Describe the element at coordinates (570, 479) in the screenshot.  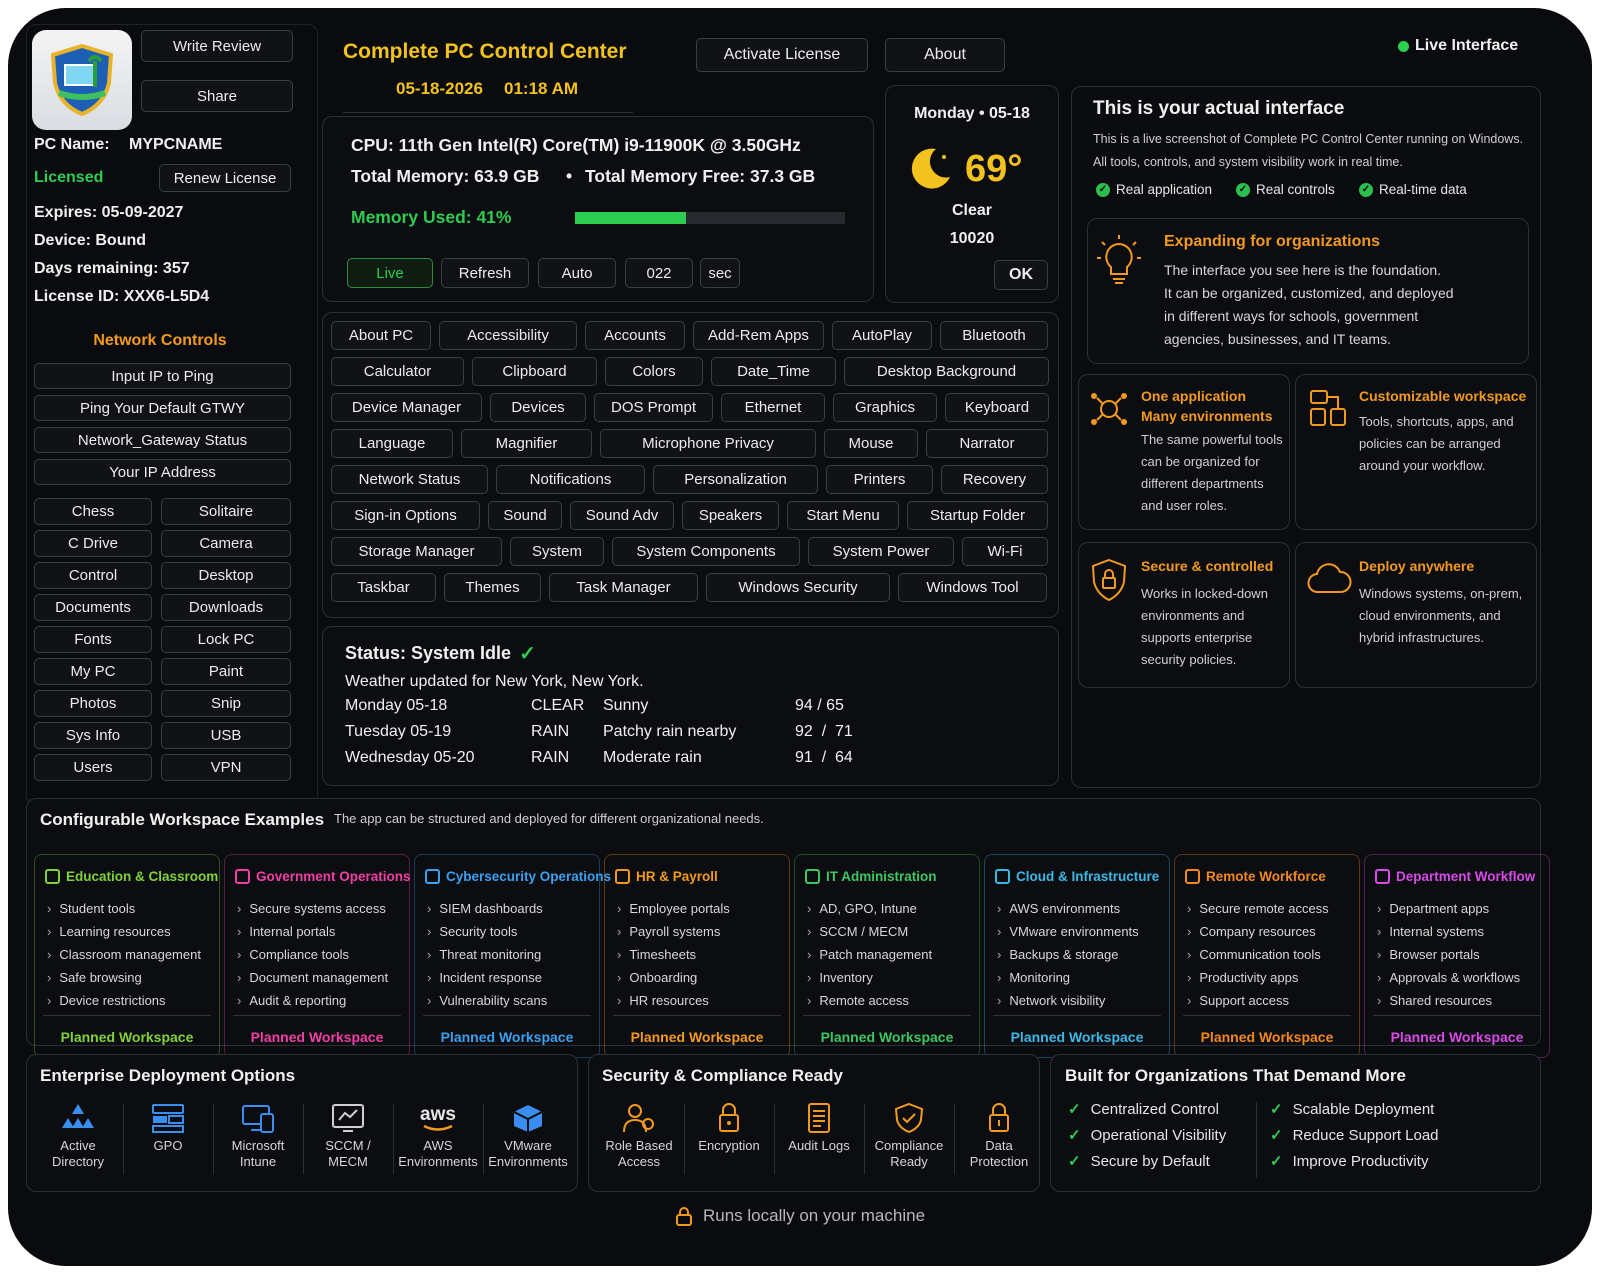
I see `setting-button: Notifications` at that location.